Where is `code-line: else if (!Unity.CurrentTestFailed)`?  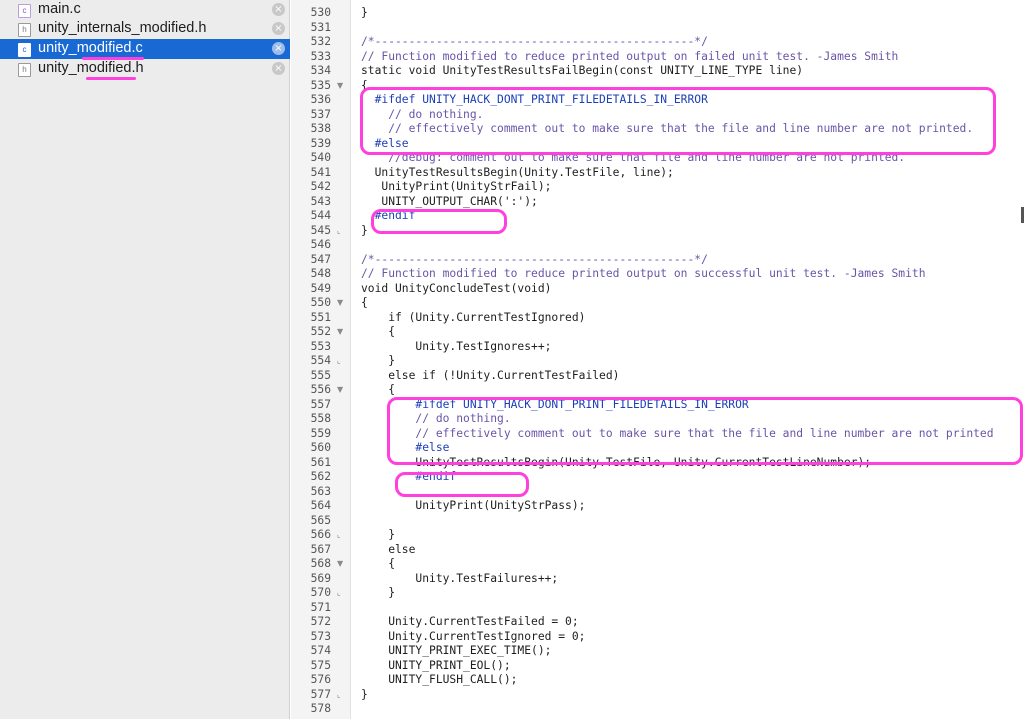
code-line: else if (!Unity.CurrentTestFailed) is located at coordinates (490, 376).